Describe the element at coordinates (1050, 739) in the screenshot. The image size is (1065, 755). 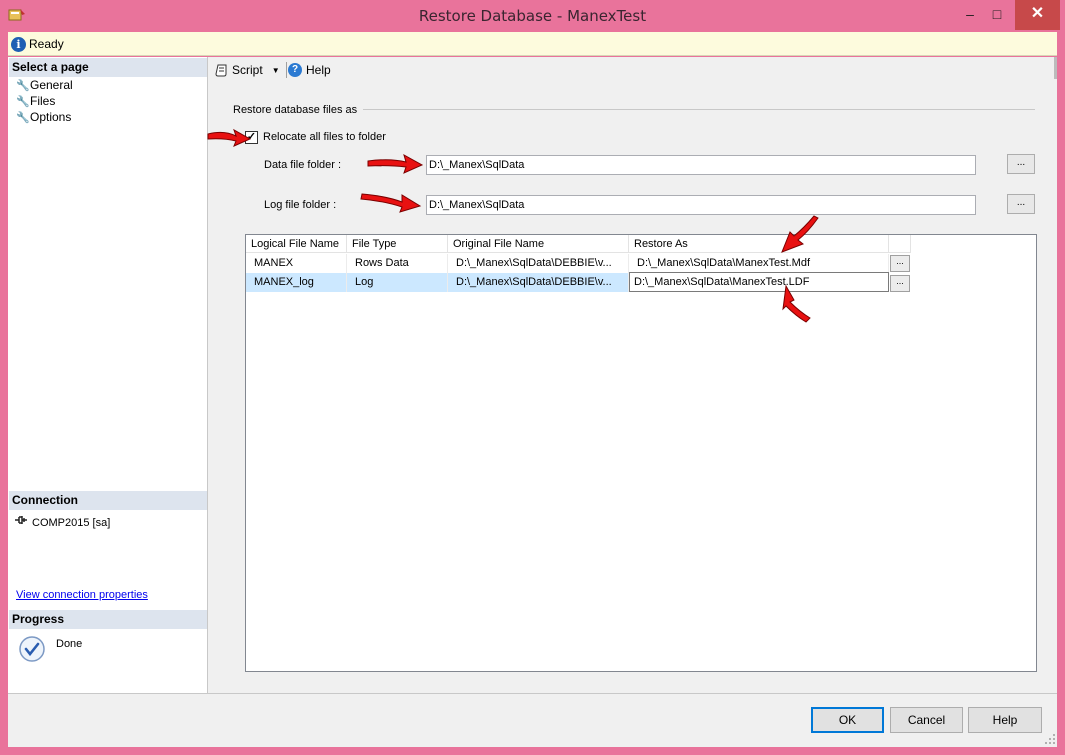
I see `resize-grip-icon` at that location.